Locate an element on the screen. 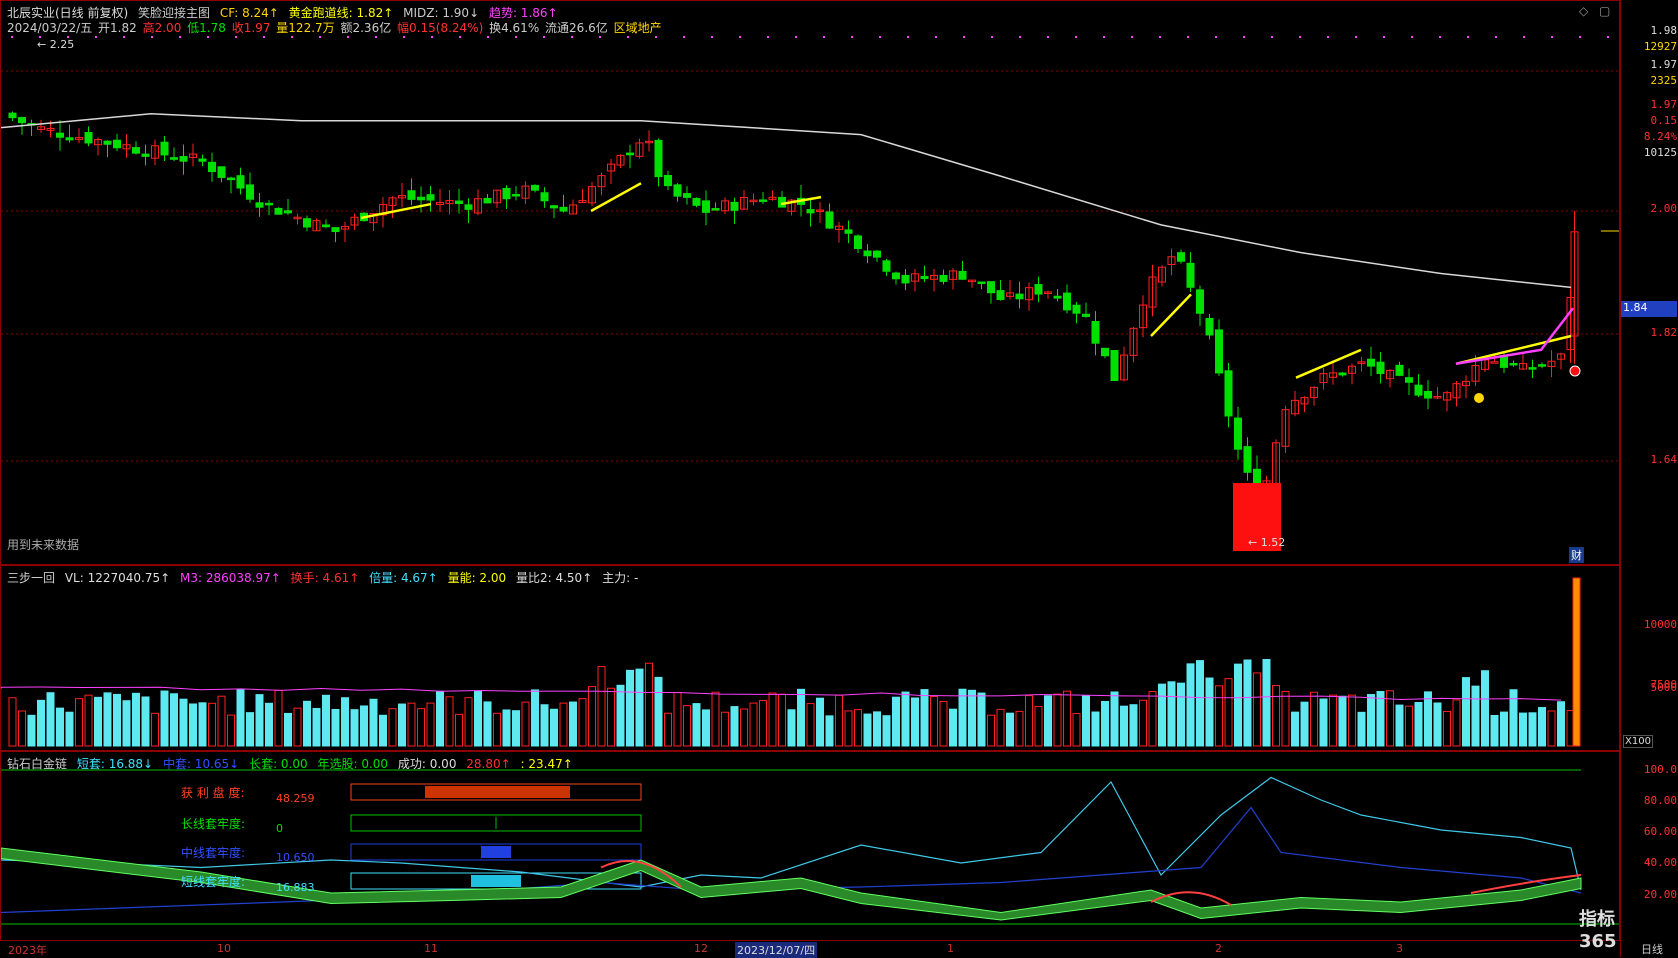 Image resolution: width=1678 pixels, height=958 pixels. volume-energy: 量能: 2.00 is located at coordinates (477, 578).